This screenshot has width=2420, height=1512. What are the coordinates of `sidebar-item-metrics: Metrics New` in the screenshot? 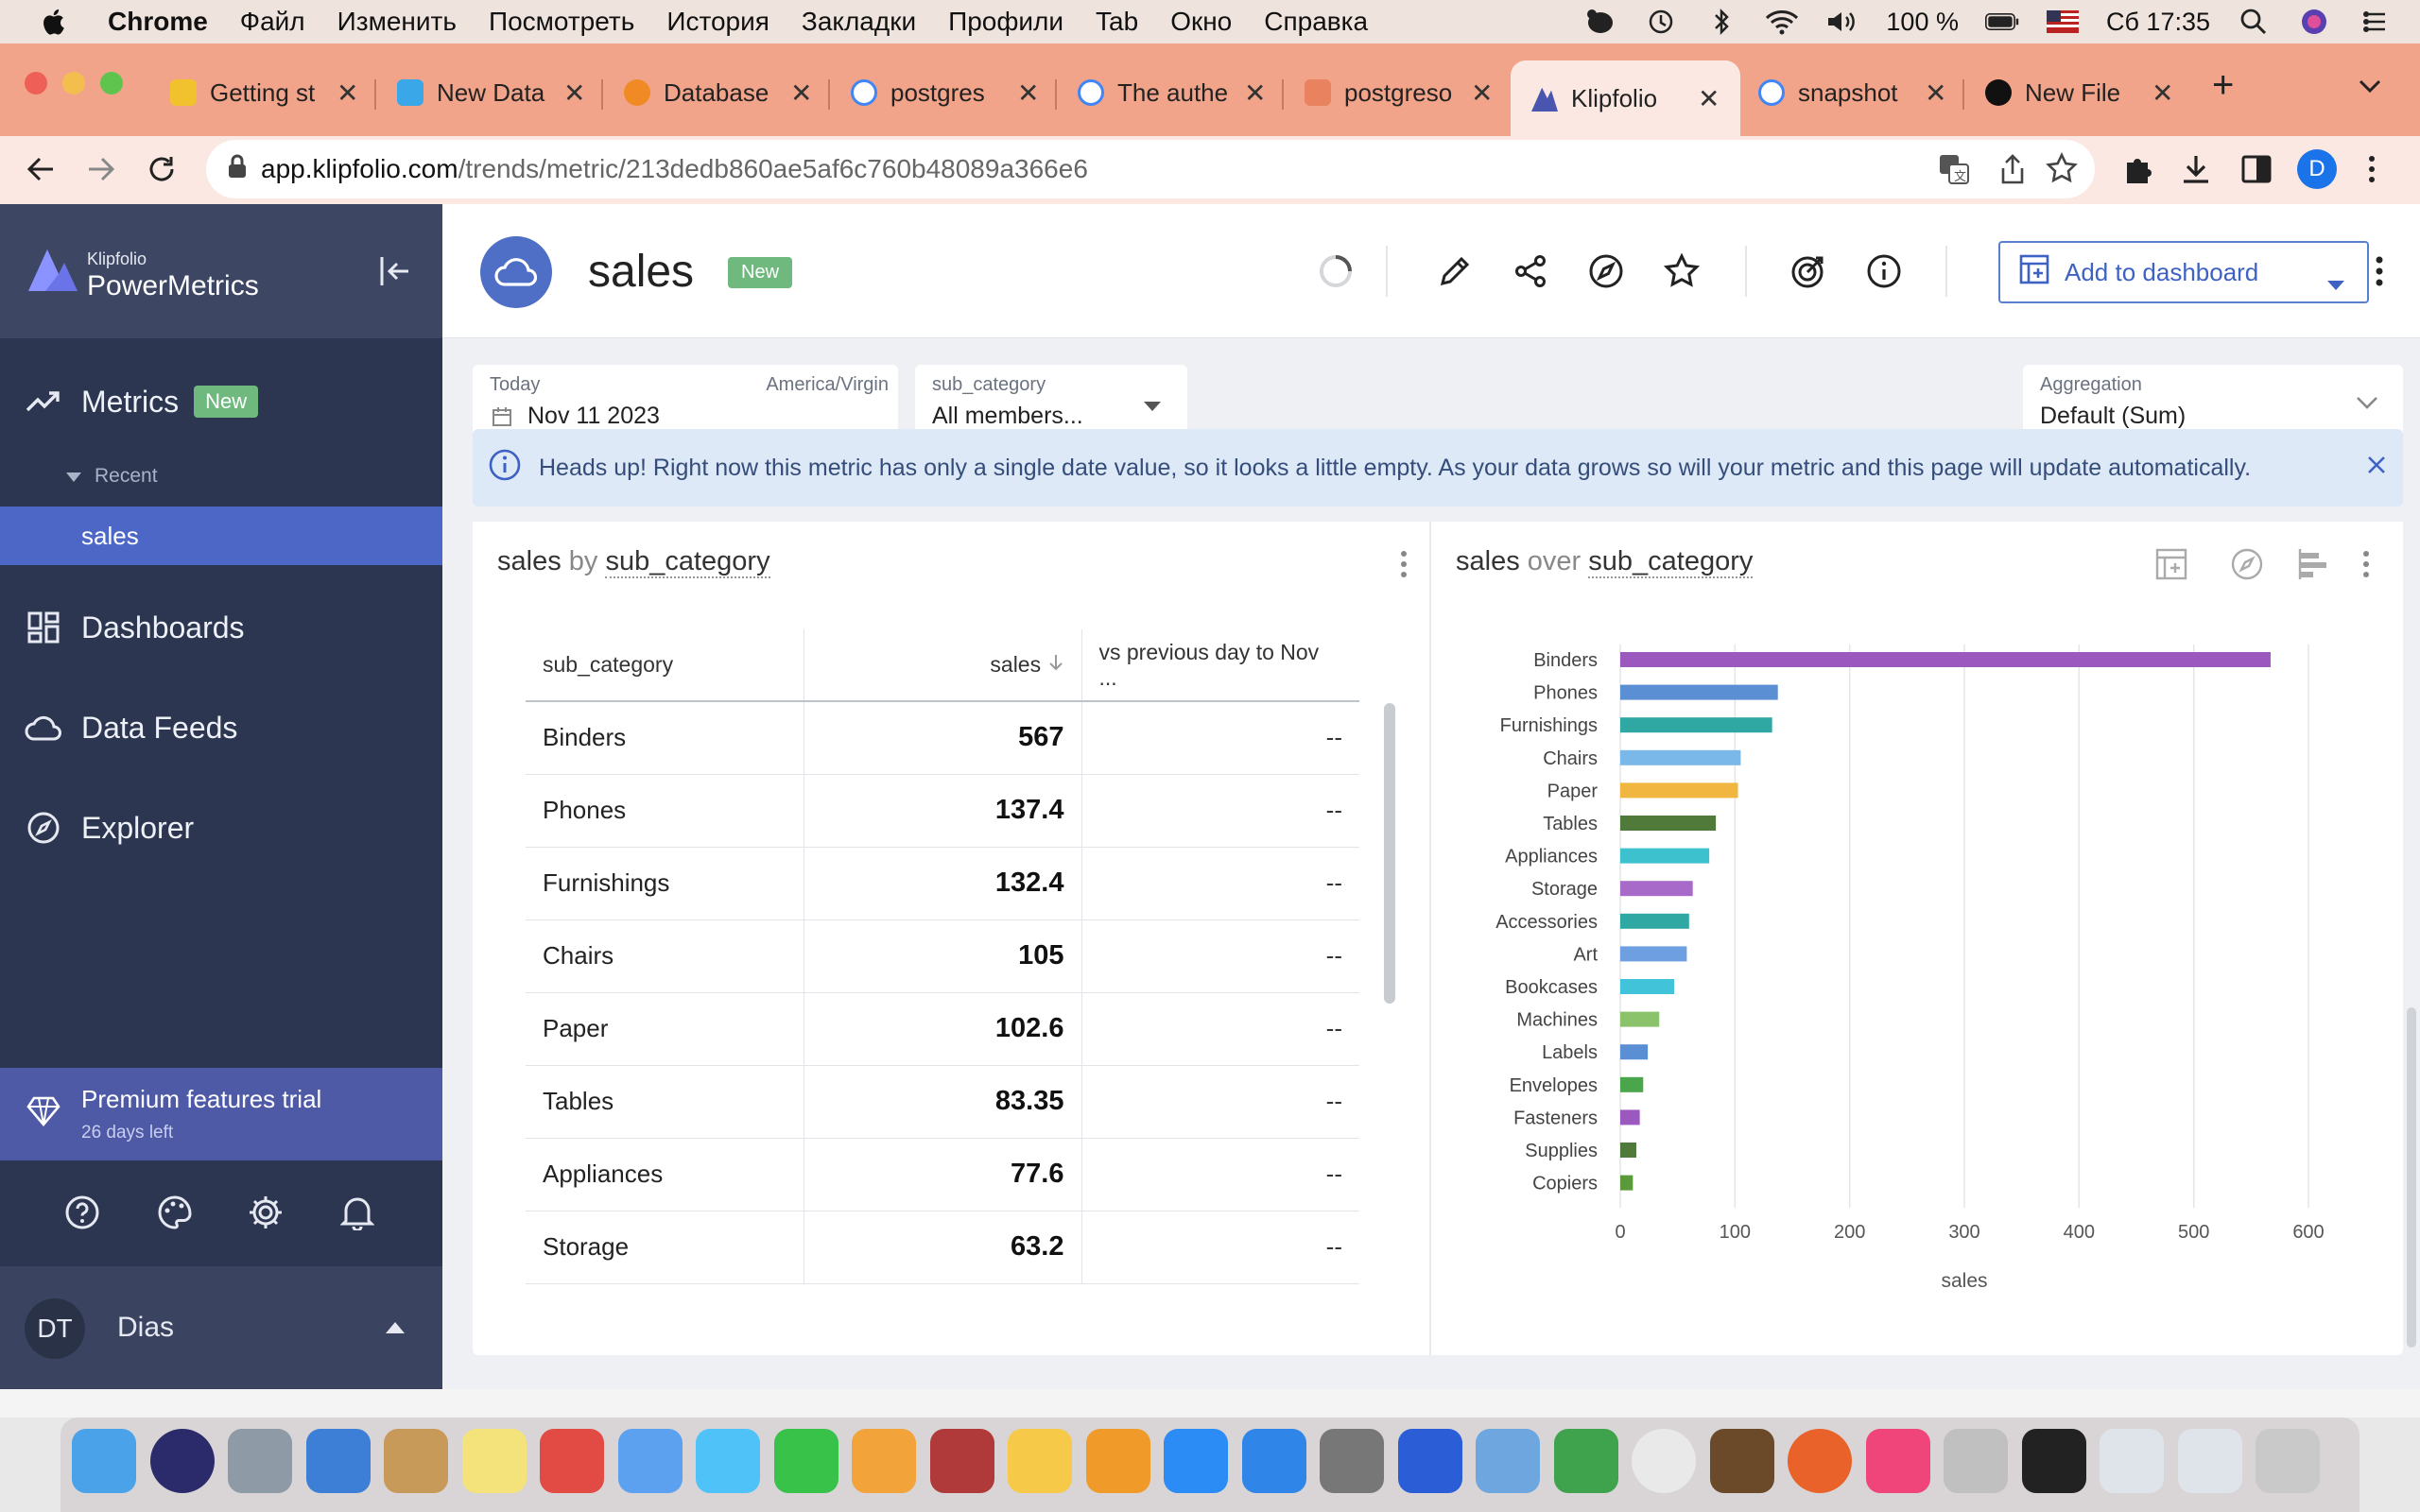 It's located at (221, 401).